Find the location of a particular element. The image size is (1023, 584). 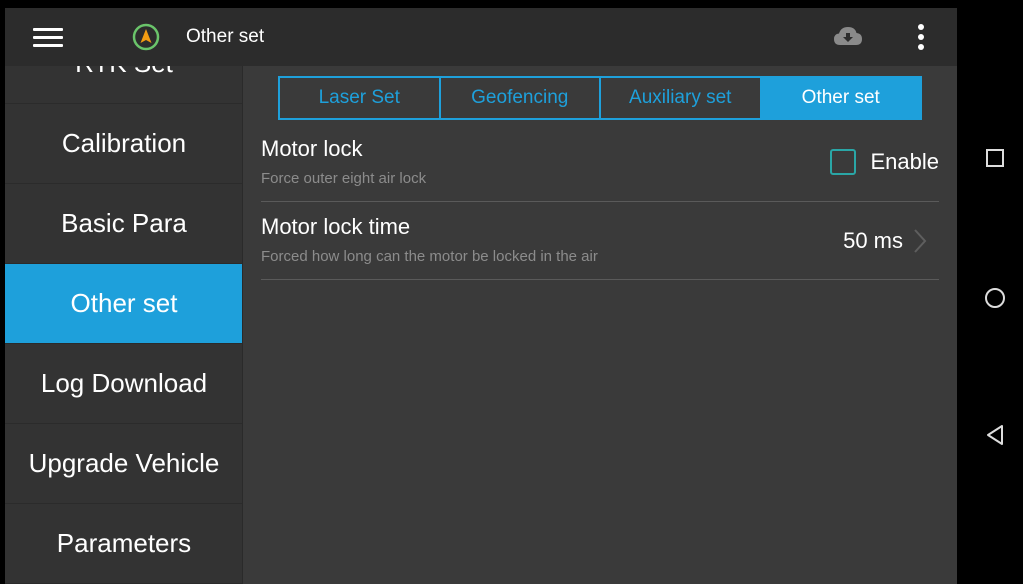

enable-label: Enable is located at coordinates (904, 161).